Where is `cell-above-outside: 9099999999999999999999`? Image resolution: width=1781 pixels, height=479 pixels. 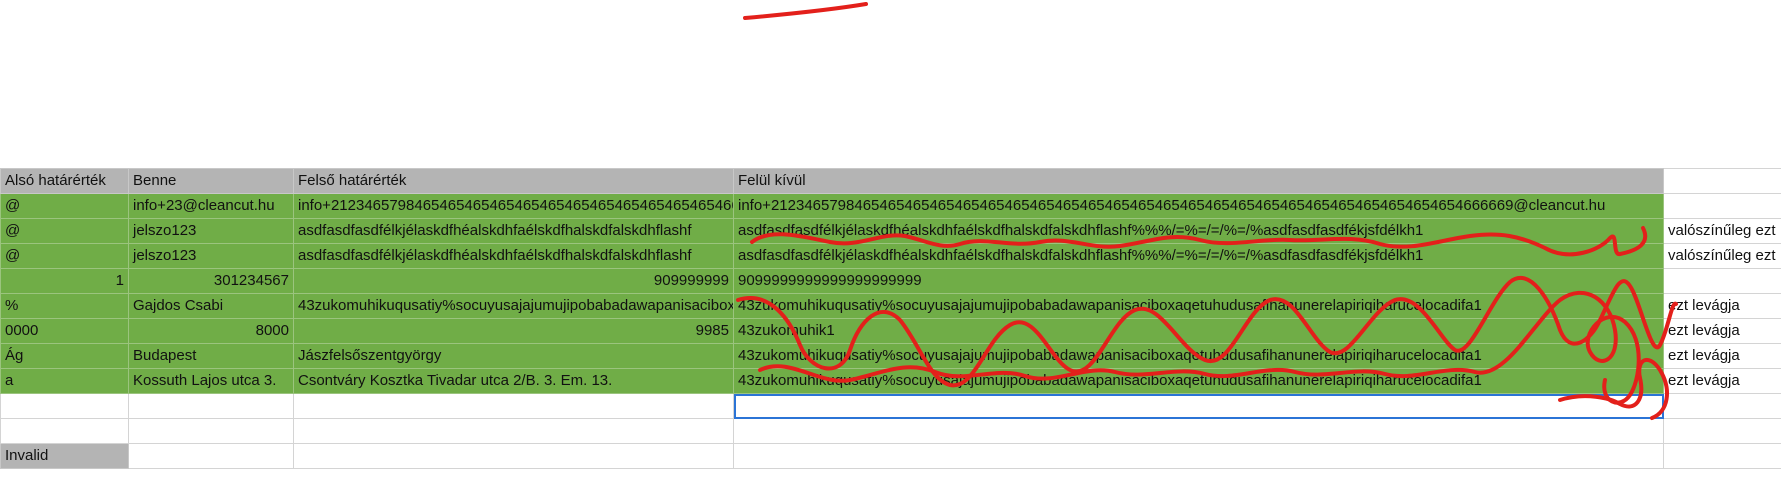 cell-above-outside: 9099999999999999999999 is located at coordinates (1198, 281).